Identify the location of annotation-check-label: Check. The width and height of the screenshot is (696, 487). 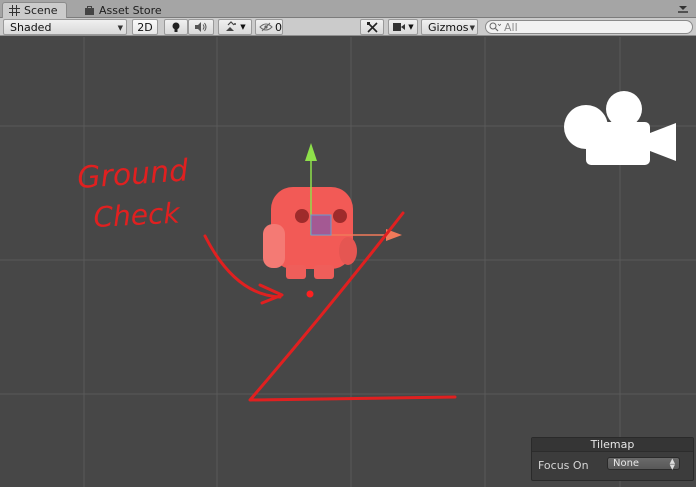
(138, 215).